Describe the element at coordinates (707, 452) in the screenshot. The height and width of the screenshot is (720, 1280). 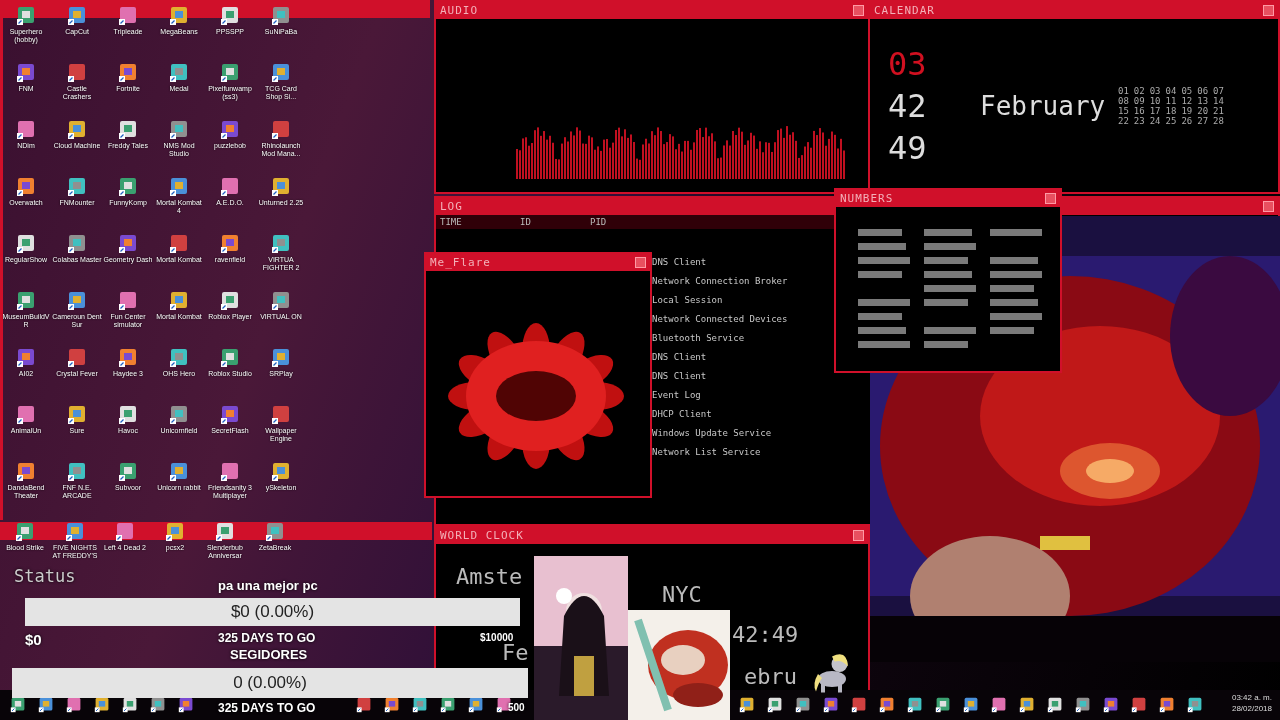
I see `log-entry: Network List Service` at that location.